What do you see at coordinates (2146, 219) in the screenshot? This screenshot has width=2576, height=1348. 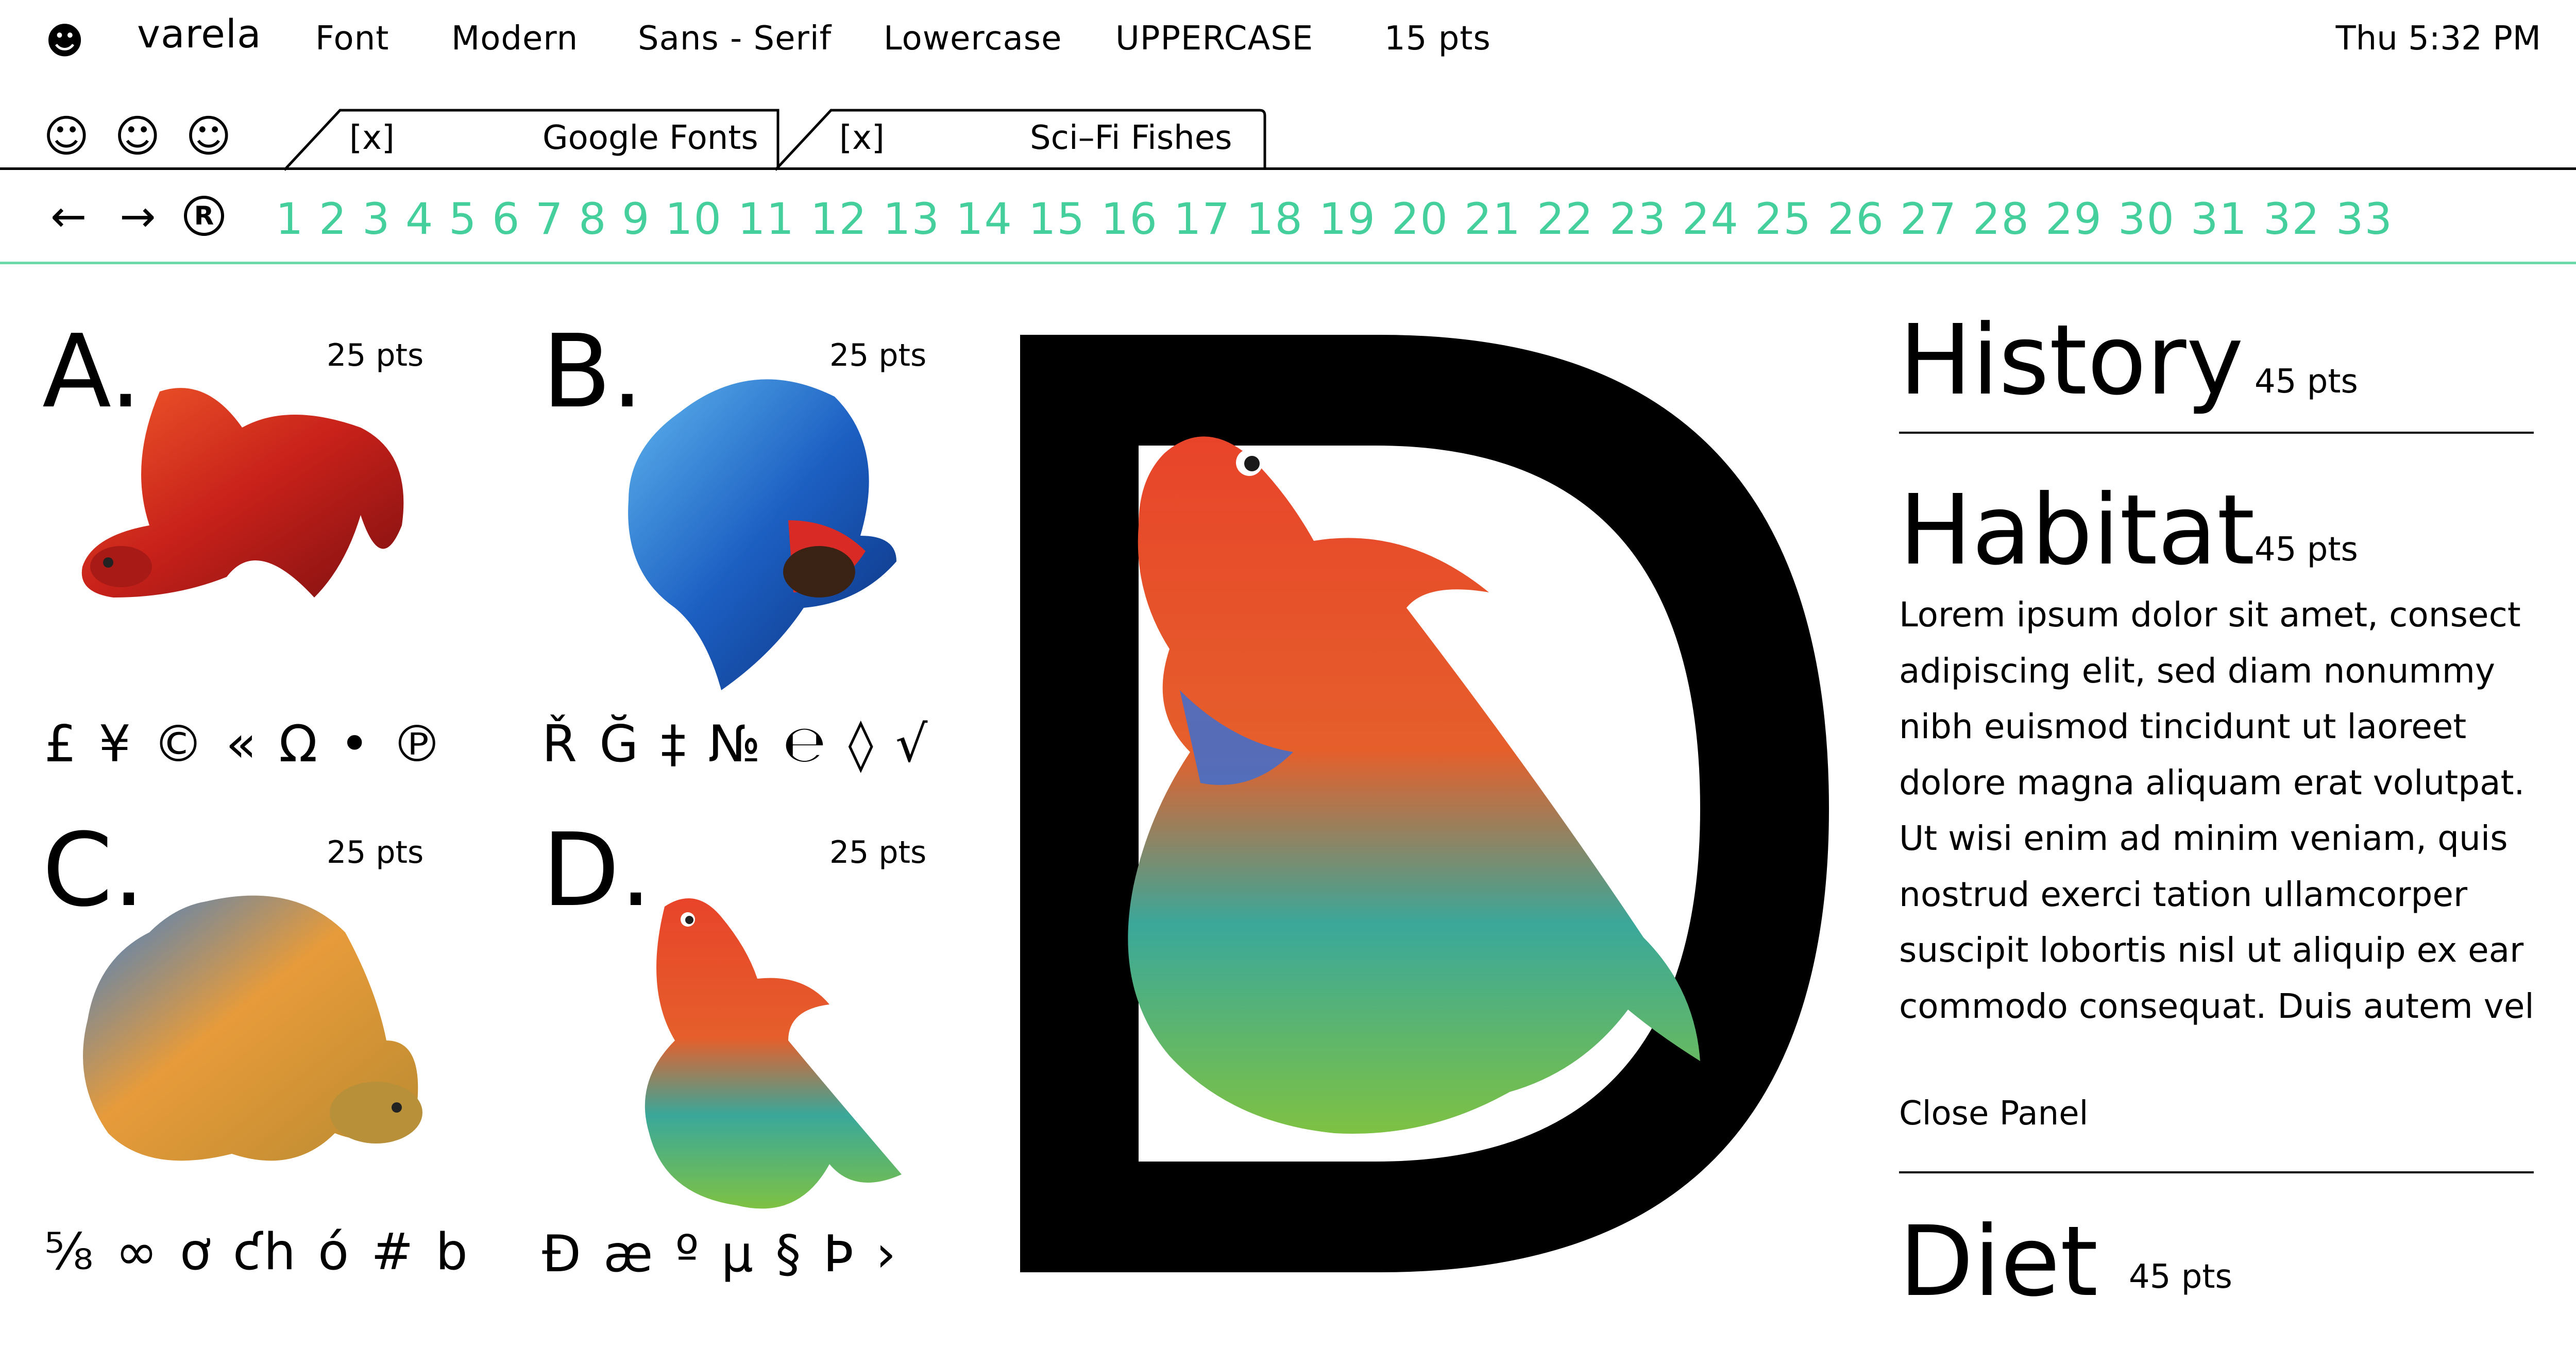 I see `page-link: 30` at bounding box center [2146, 219].